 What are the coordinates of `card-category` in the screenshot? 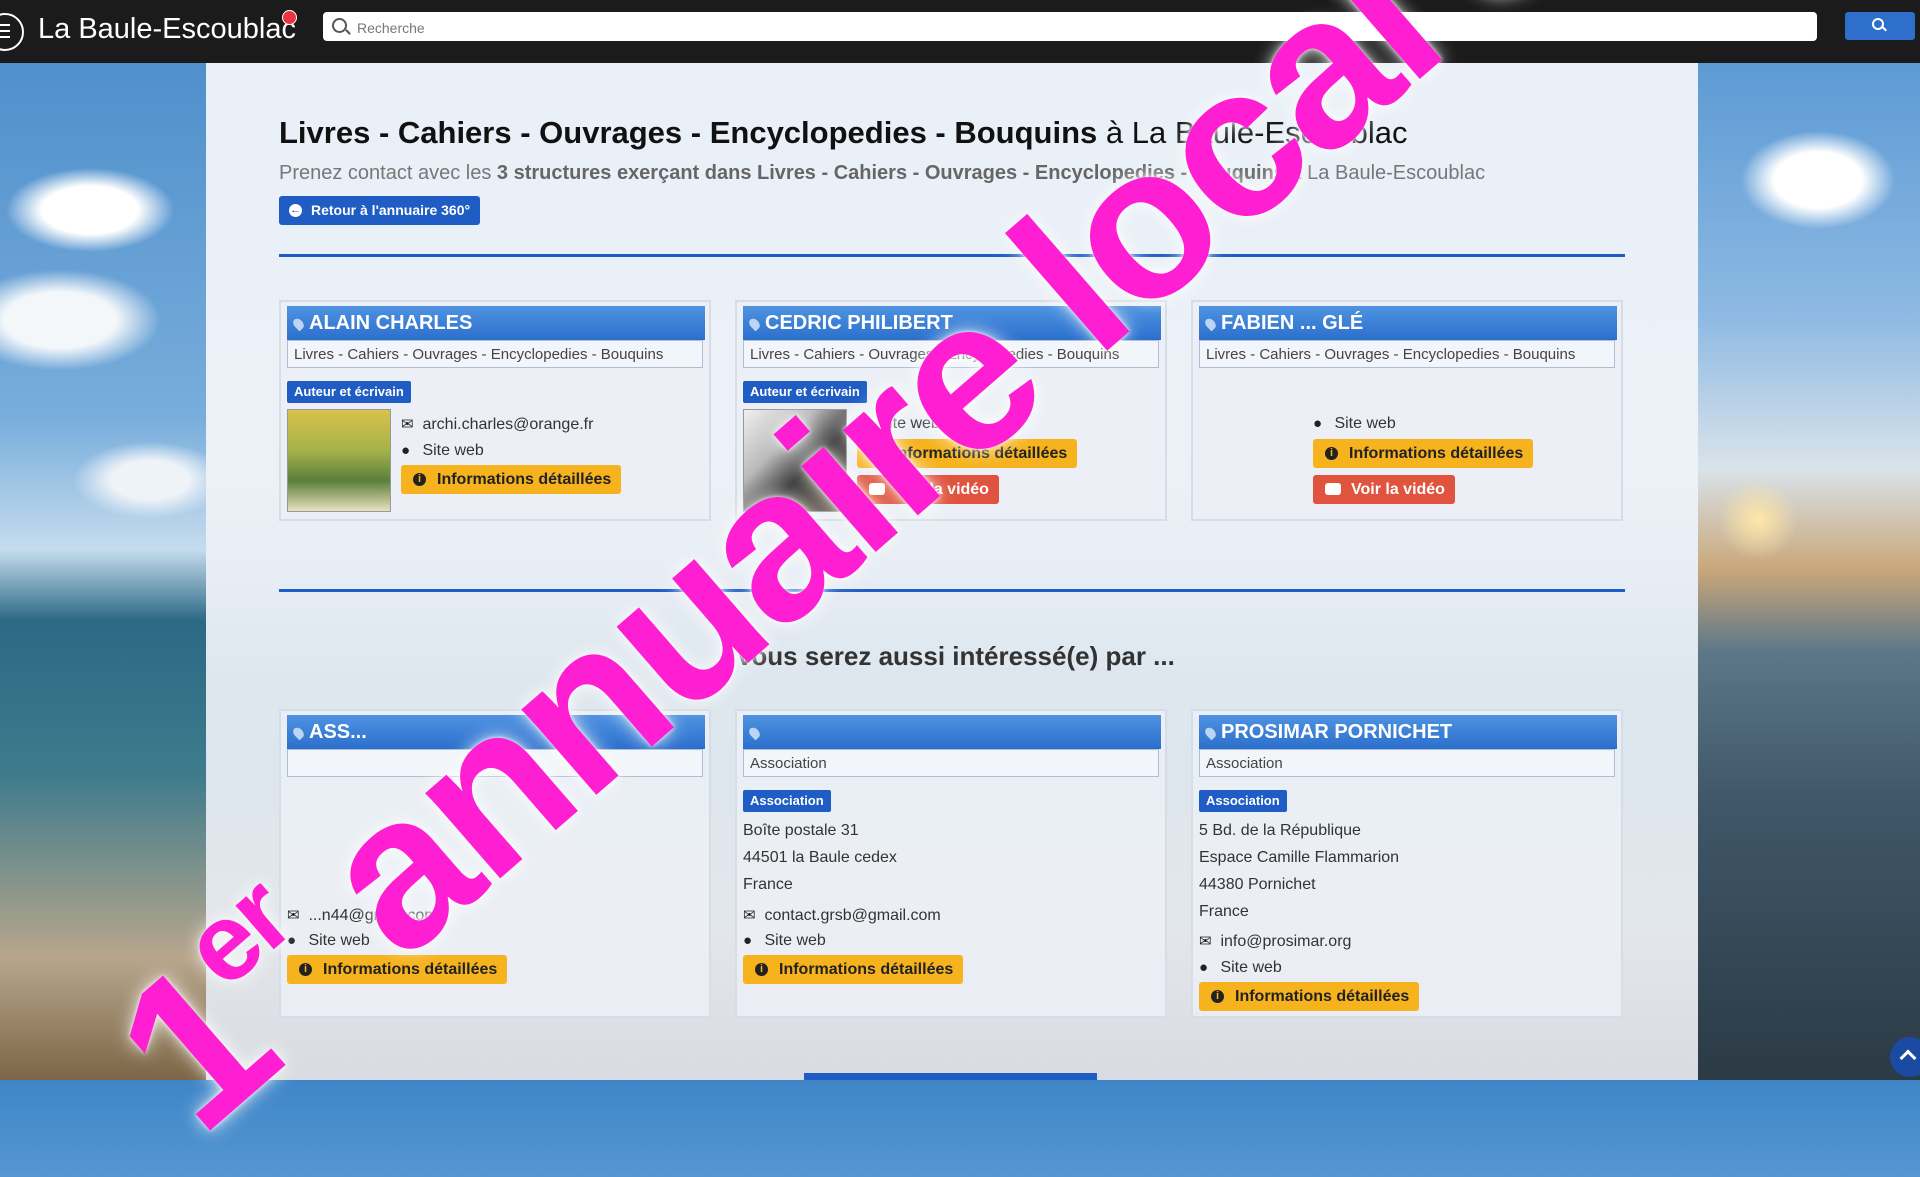 It's located at (495, 763).